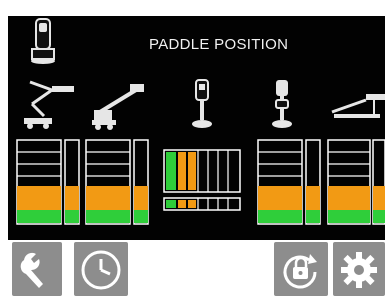  What do you see at coordinates (300, 271) in the screenshot?
I see `lock-icon` at bounding box center [300, 271].